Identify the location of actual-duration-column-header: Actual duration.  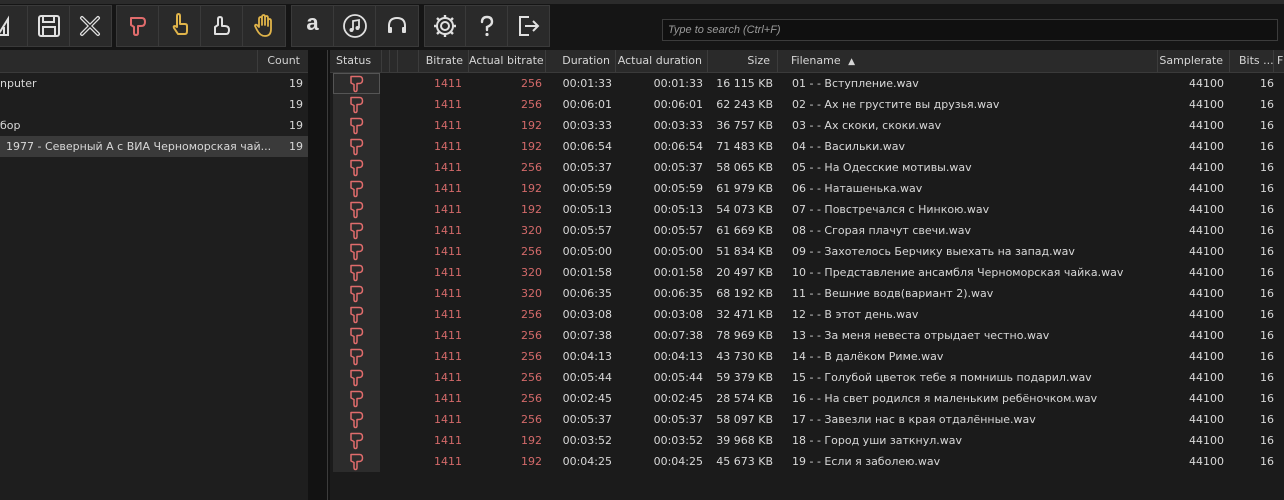
(662, 61).